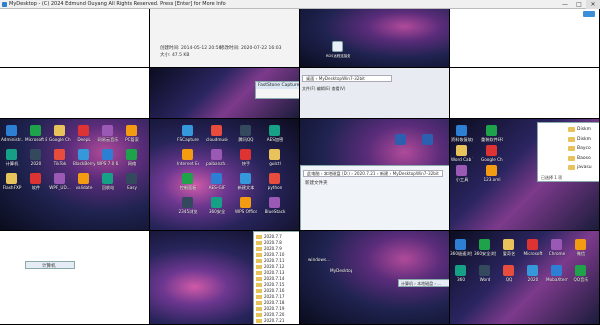 Image resolution: width=600 pixels, height=325 pixels. What do you see at coordinates (270, 296) in the screenshot?
I see `folder-row: 2020.7.17` at bounding box center [270, 296].